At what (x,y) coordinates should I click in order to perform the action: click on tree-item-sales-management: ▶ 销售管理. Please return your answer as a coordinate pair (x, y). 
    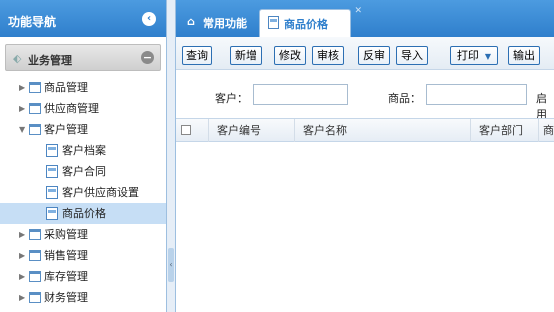
    Looking at the image, I should click on (83, 255).